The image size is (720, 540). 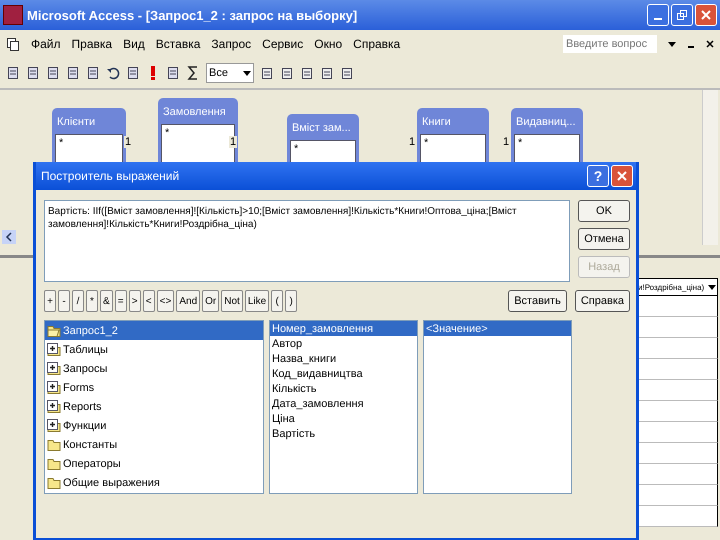 I want to click on table-title: Клієнти, so click(x=76, y=122).